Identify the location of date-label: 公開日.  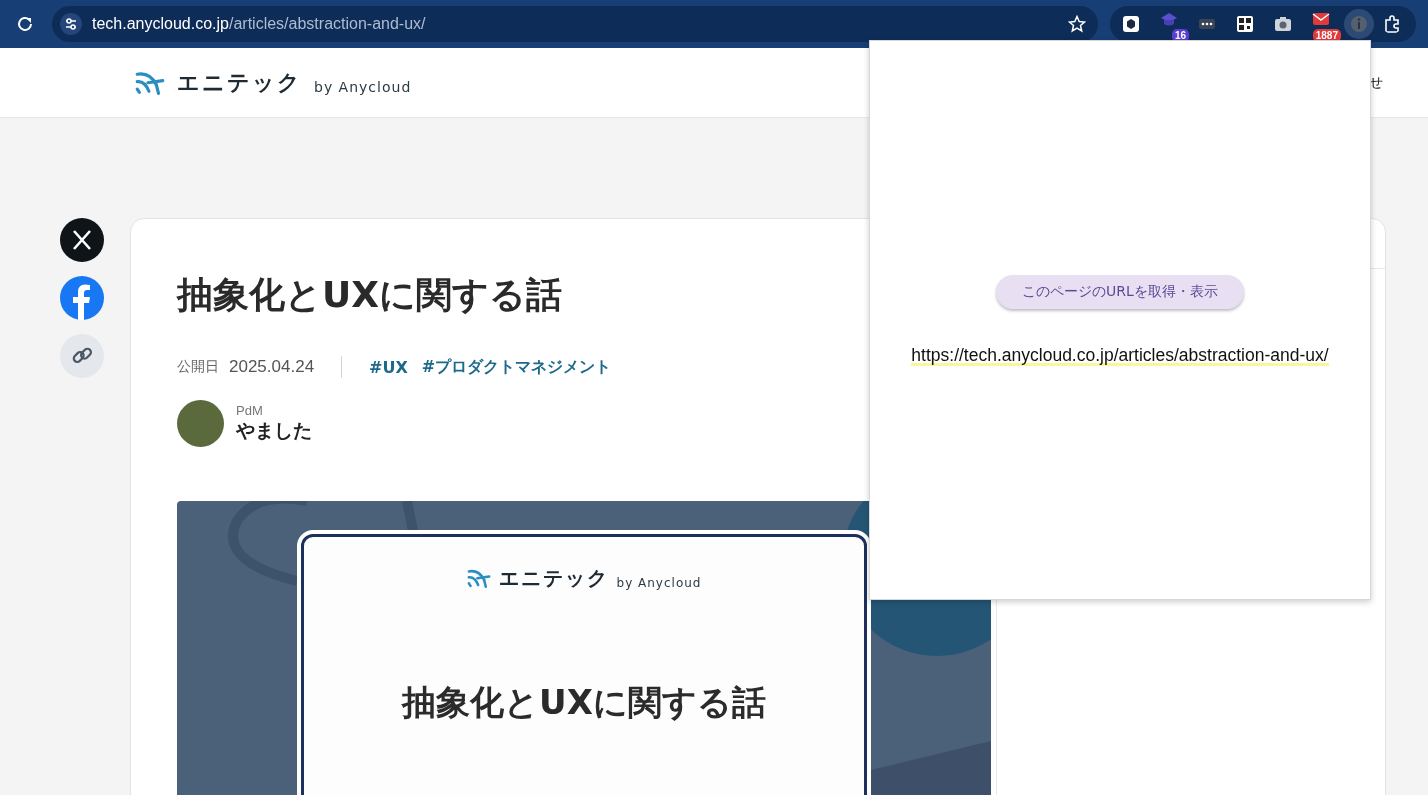
(198, 367).